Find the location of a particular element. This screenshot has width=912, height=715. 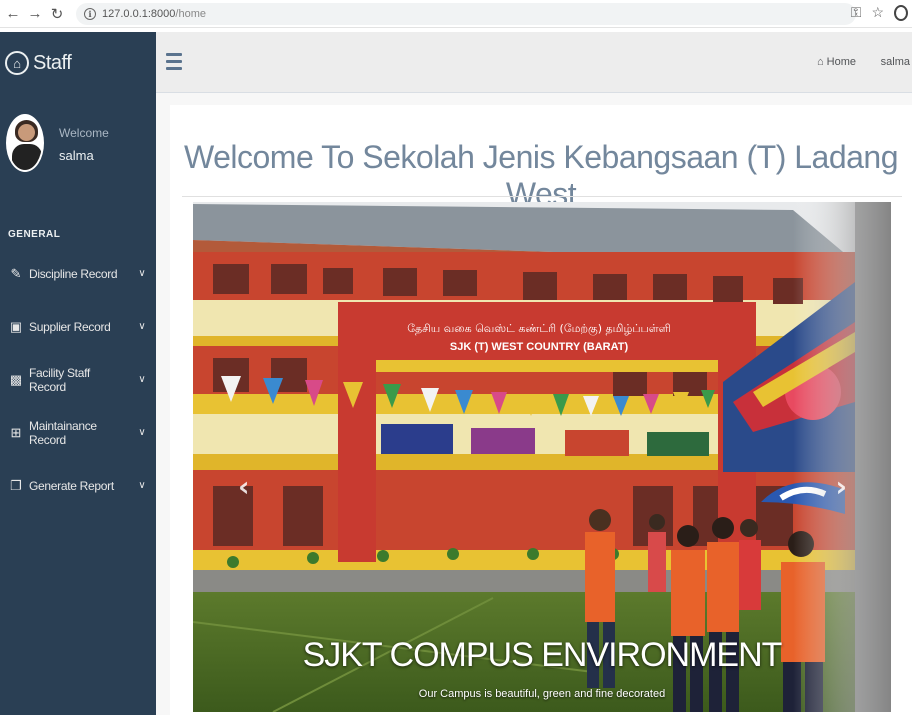

sidebar-item-generate-report: ❐ Generate Report ∨ is located at coordinates (78, 485).